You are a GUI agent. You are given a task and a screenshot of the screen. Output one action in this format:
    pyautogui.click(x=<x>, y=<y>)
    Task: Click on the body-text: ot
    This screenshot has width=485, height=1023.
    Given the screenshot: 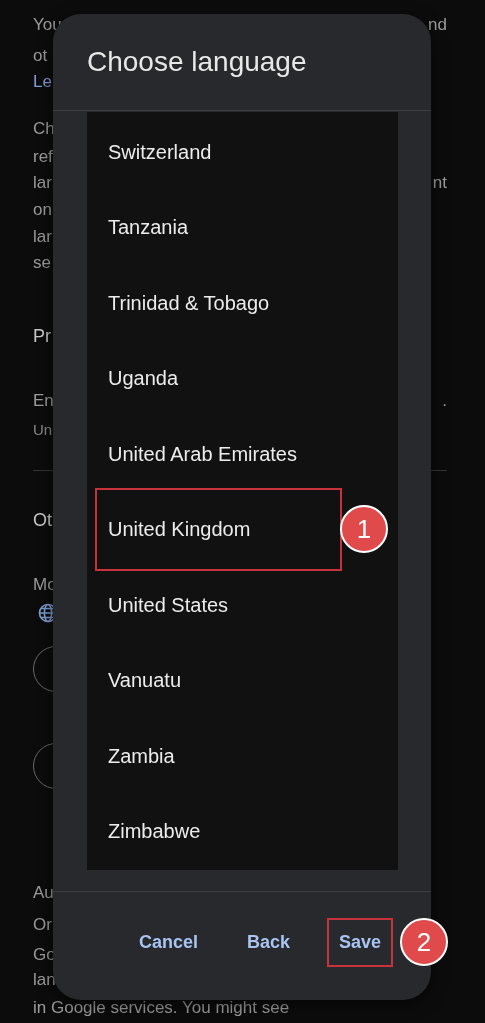 What is the action you would take?
    pyautogui.click(x=40, y=56)
    